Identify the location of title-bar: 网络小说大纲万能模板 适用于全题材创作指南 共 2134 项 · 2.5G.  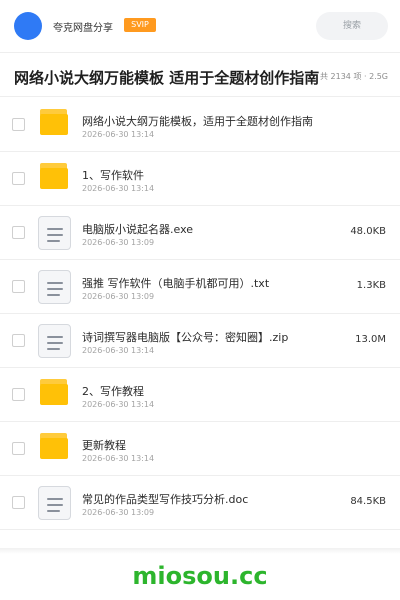
(200, 75).